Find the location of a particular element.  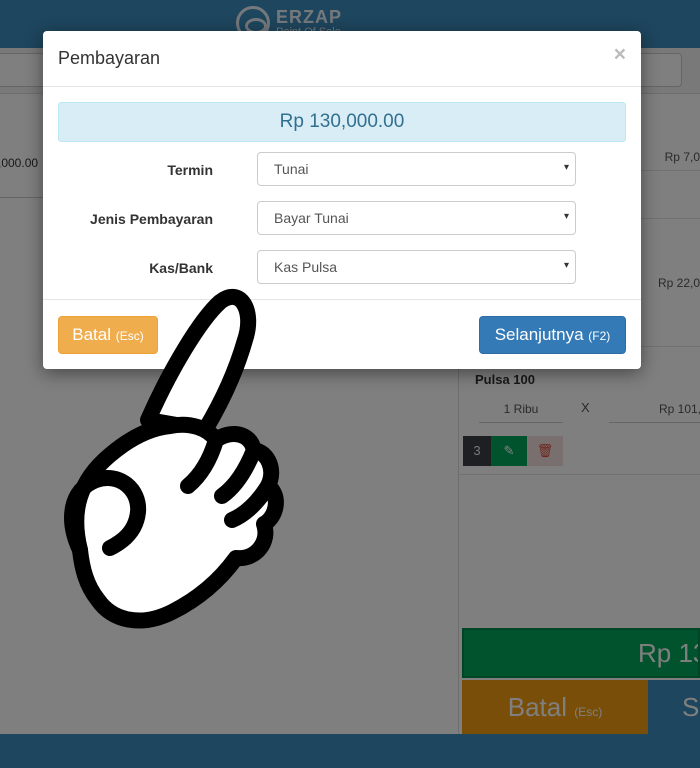

cash-bank-label: Kas/Bank is located at coordinates (181, 268).